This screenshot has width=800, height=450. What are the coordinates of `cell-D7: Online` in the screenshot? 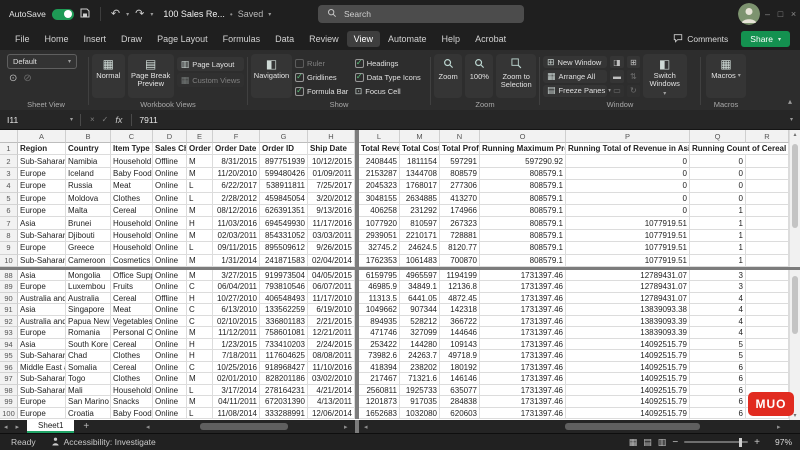 It's located at (170, 223).